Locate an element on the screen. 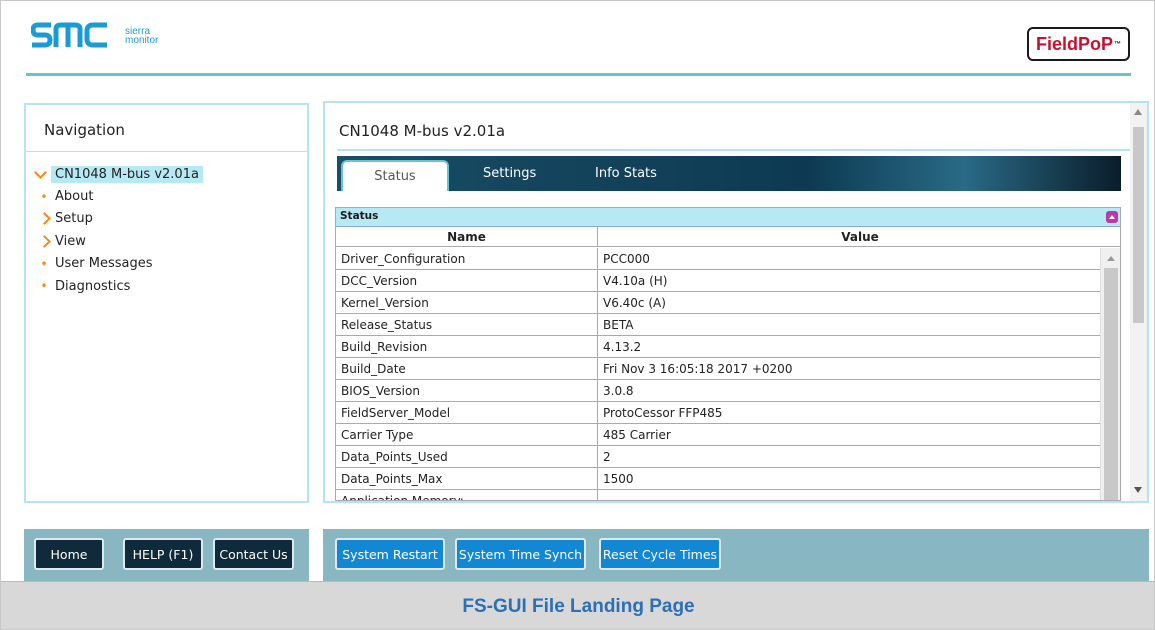  column-header-value: Value is located at coordinates (859, 237).